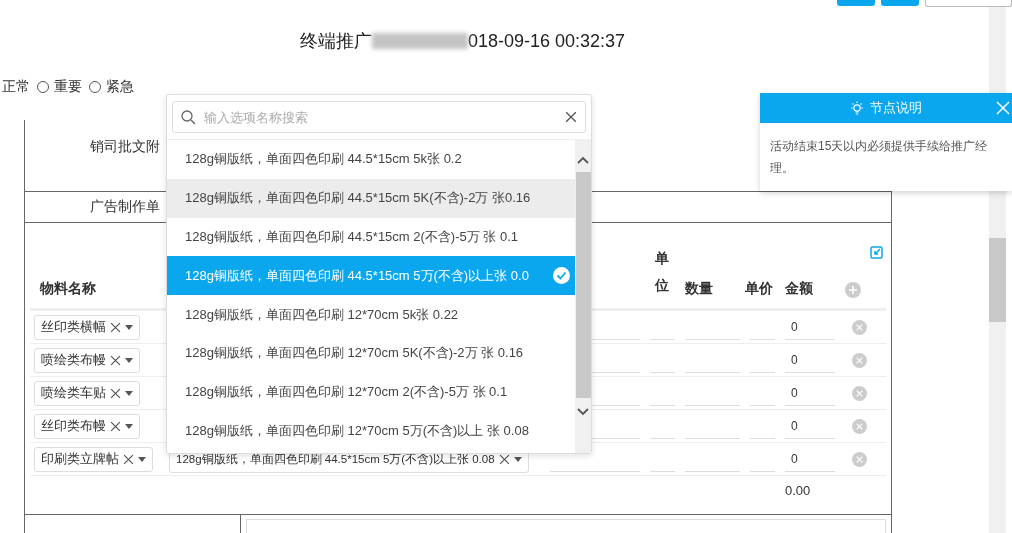  I want to click on field-label: 销司批文附, so click(125, 147).